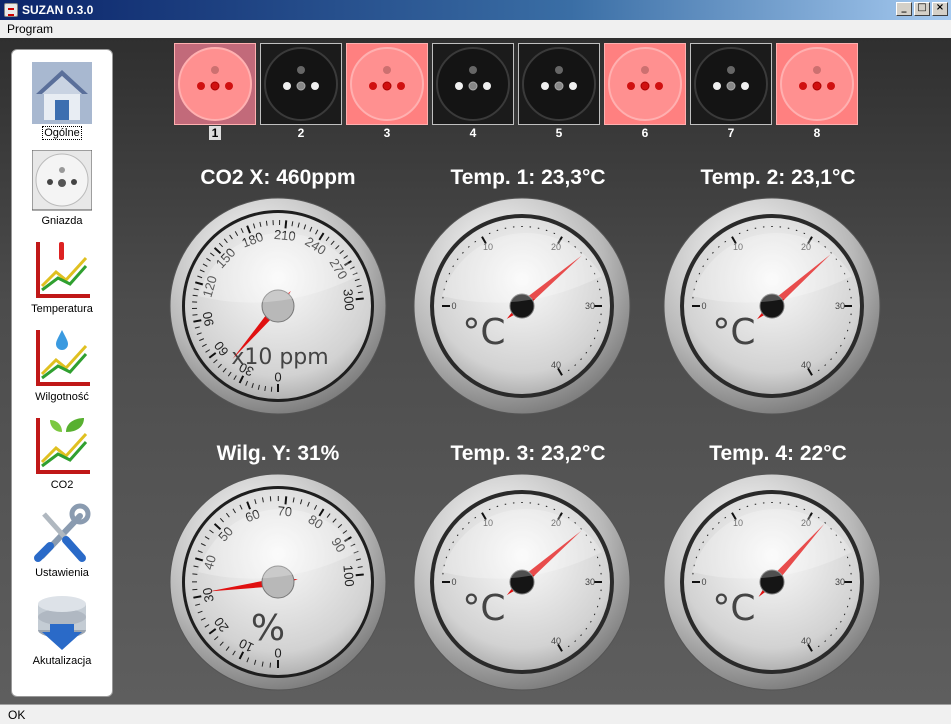 This screenshot has width=951, height=724. I want to click on sidebar-item-ogolne: Ogólne, so click(62, 106).